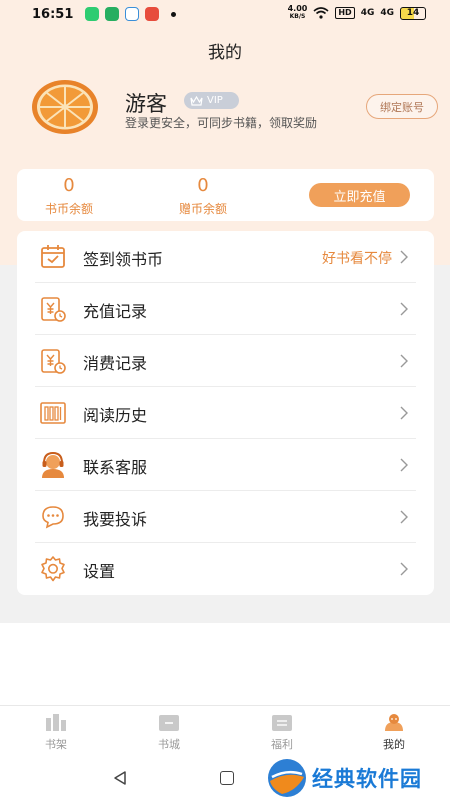 This screenshot has width=450, height=800. I want to click on page-title: 我的, so click(225, 53).